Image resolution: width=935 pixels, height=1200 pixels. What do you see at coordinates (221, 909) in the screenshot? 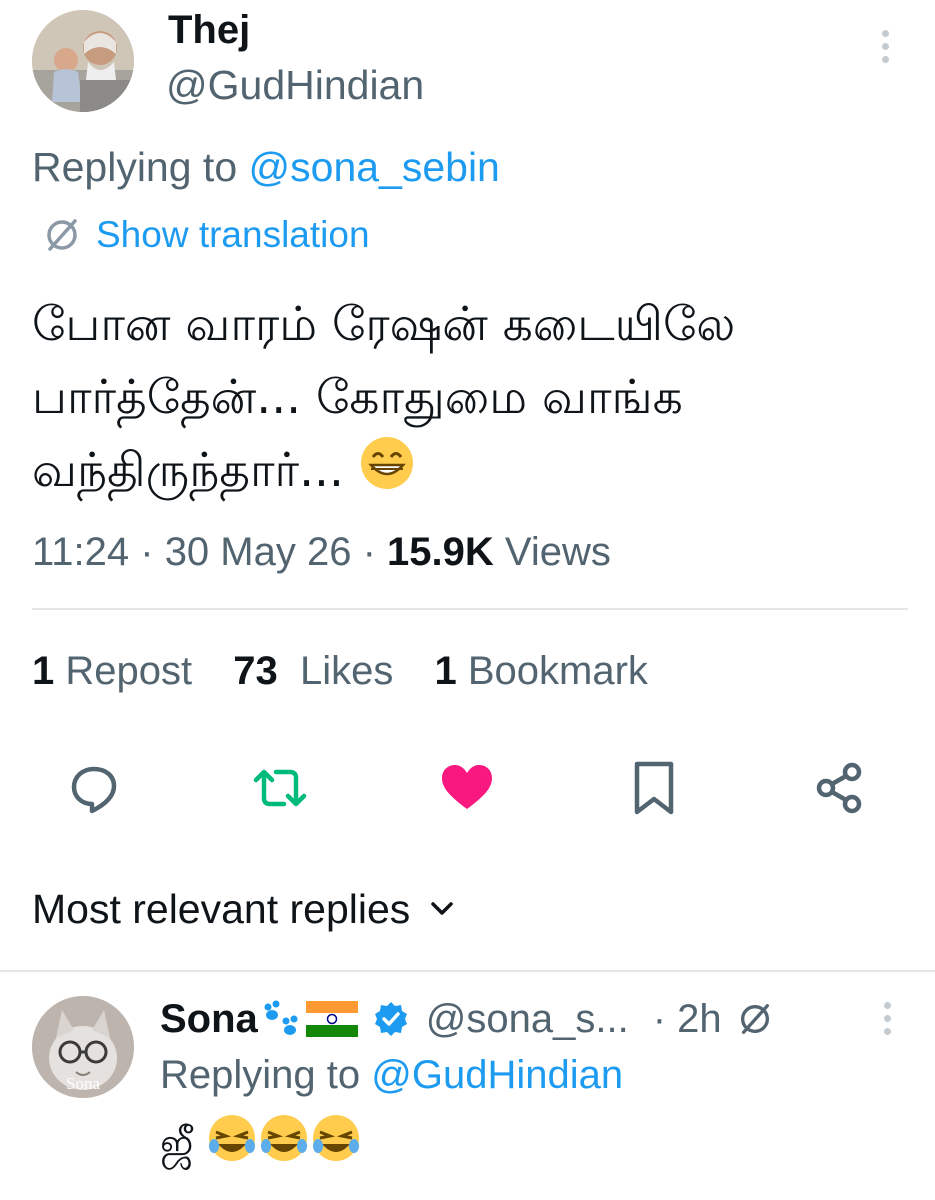
I see `replies-sort-label: Most relevant replies` at bounding box center [221, 909].